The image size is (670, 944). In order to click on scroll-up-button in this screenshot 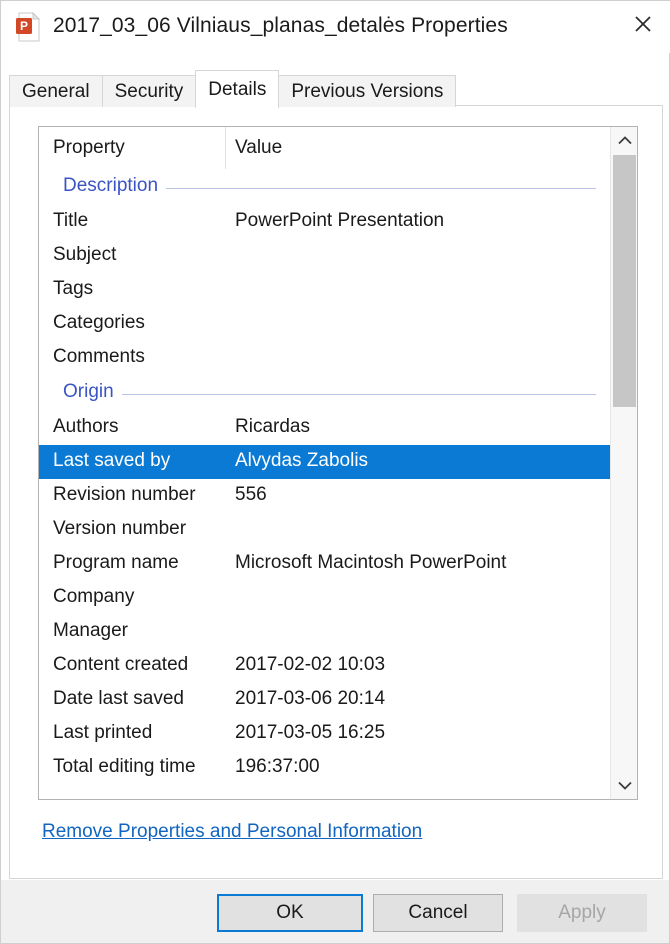, I will do `click(624, 140)`.